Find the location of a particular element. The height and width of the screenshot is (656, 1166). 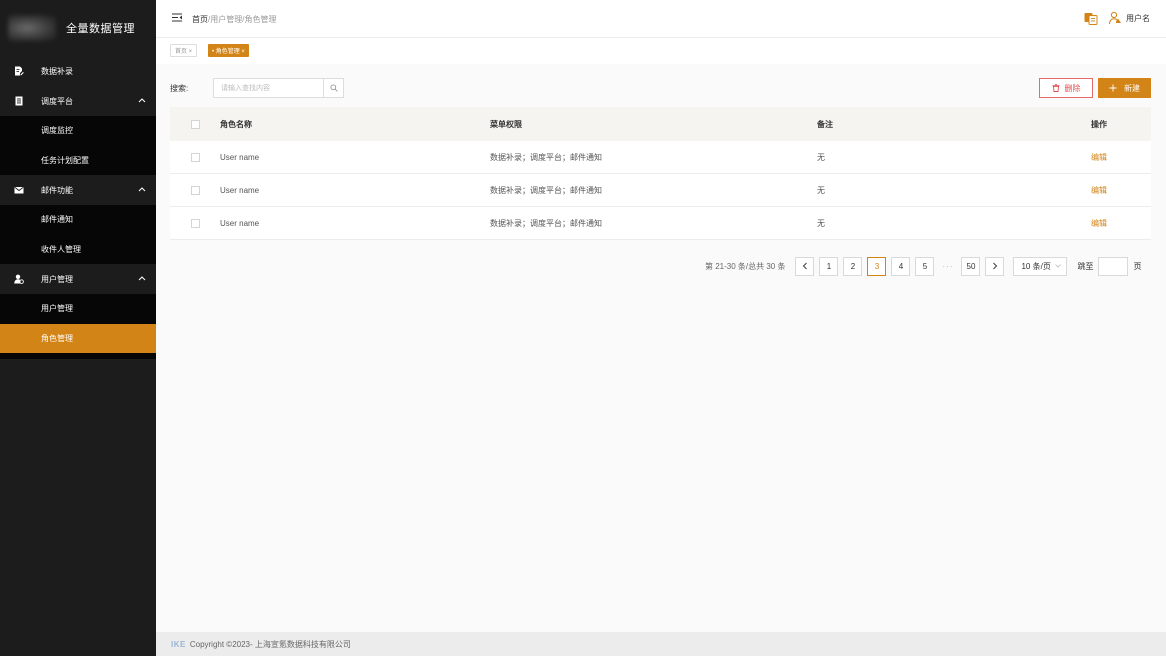

sidebar-item-roles: 角色管理 is located at coordinates (78, 338).